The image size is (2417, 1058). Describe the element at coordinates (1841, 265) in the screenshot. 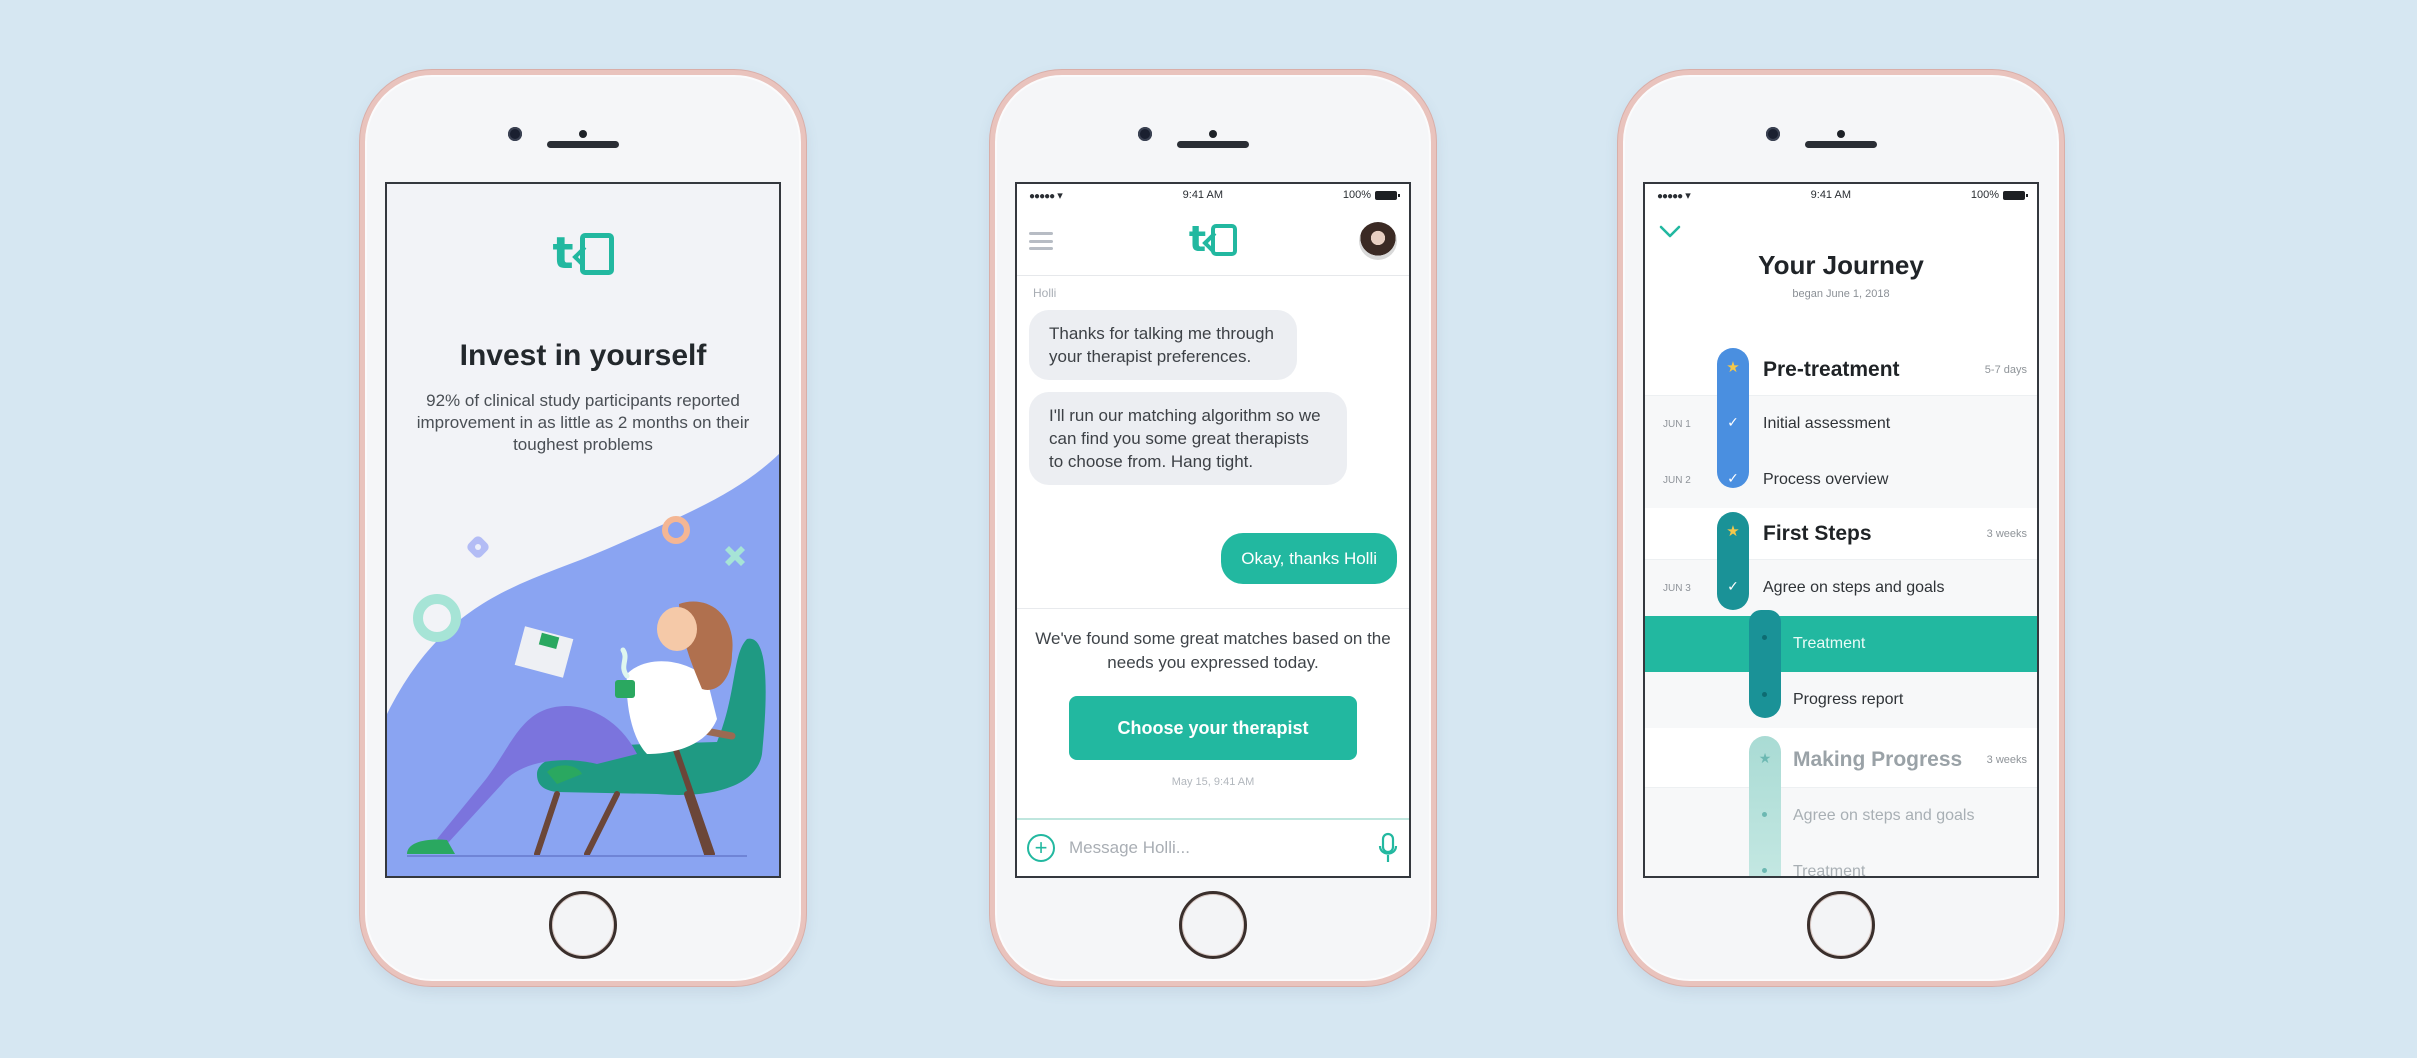

I see `journey-title: Your Journey` at that location.